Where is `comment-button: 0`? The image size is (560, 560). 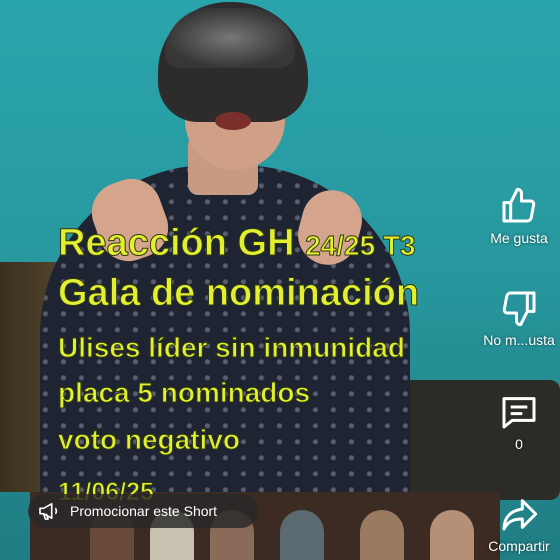 comment-button: 0 is located at coordinates (519, 422).